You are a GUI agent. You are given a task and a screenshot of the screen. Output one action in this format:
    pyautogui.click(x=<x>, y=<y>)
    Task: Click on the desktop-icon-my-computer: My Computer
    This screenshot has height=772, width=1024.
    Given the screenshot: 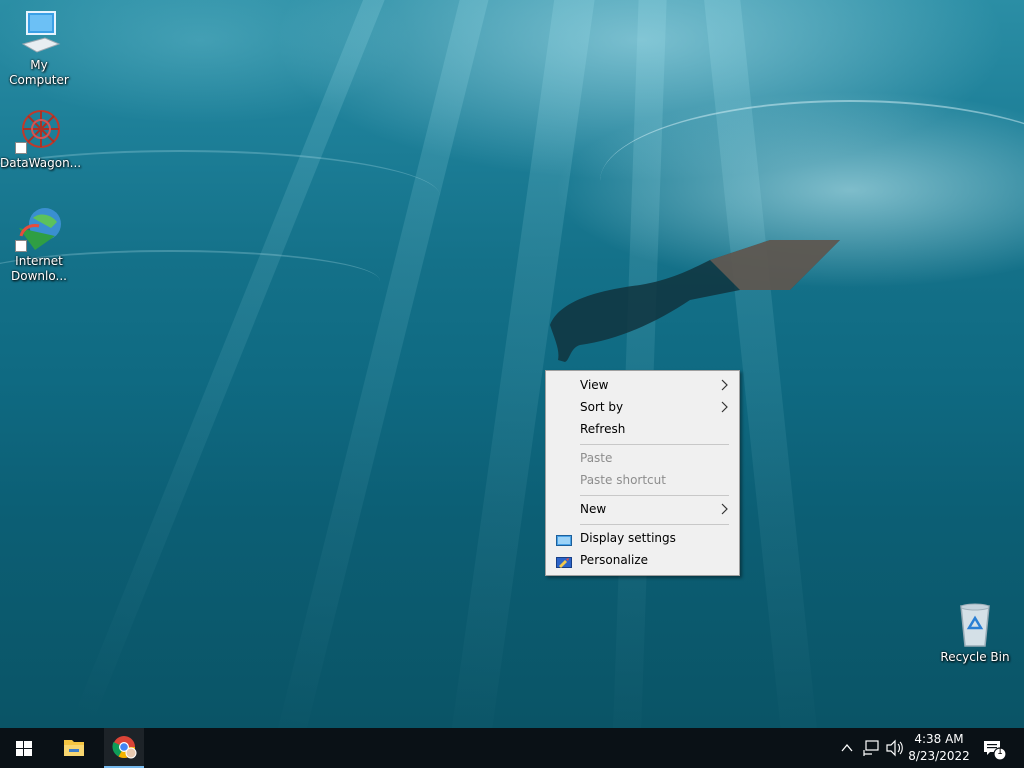 What is the action you would take?
    pyautogui.click(x=39, y=49)
    